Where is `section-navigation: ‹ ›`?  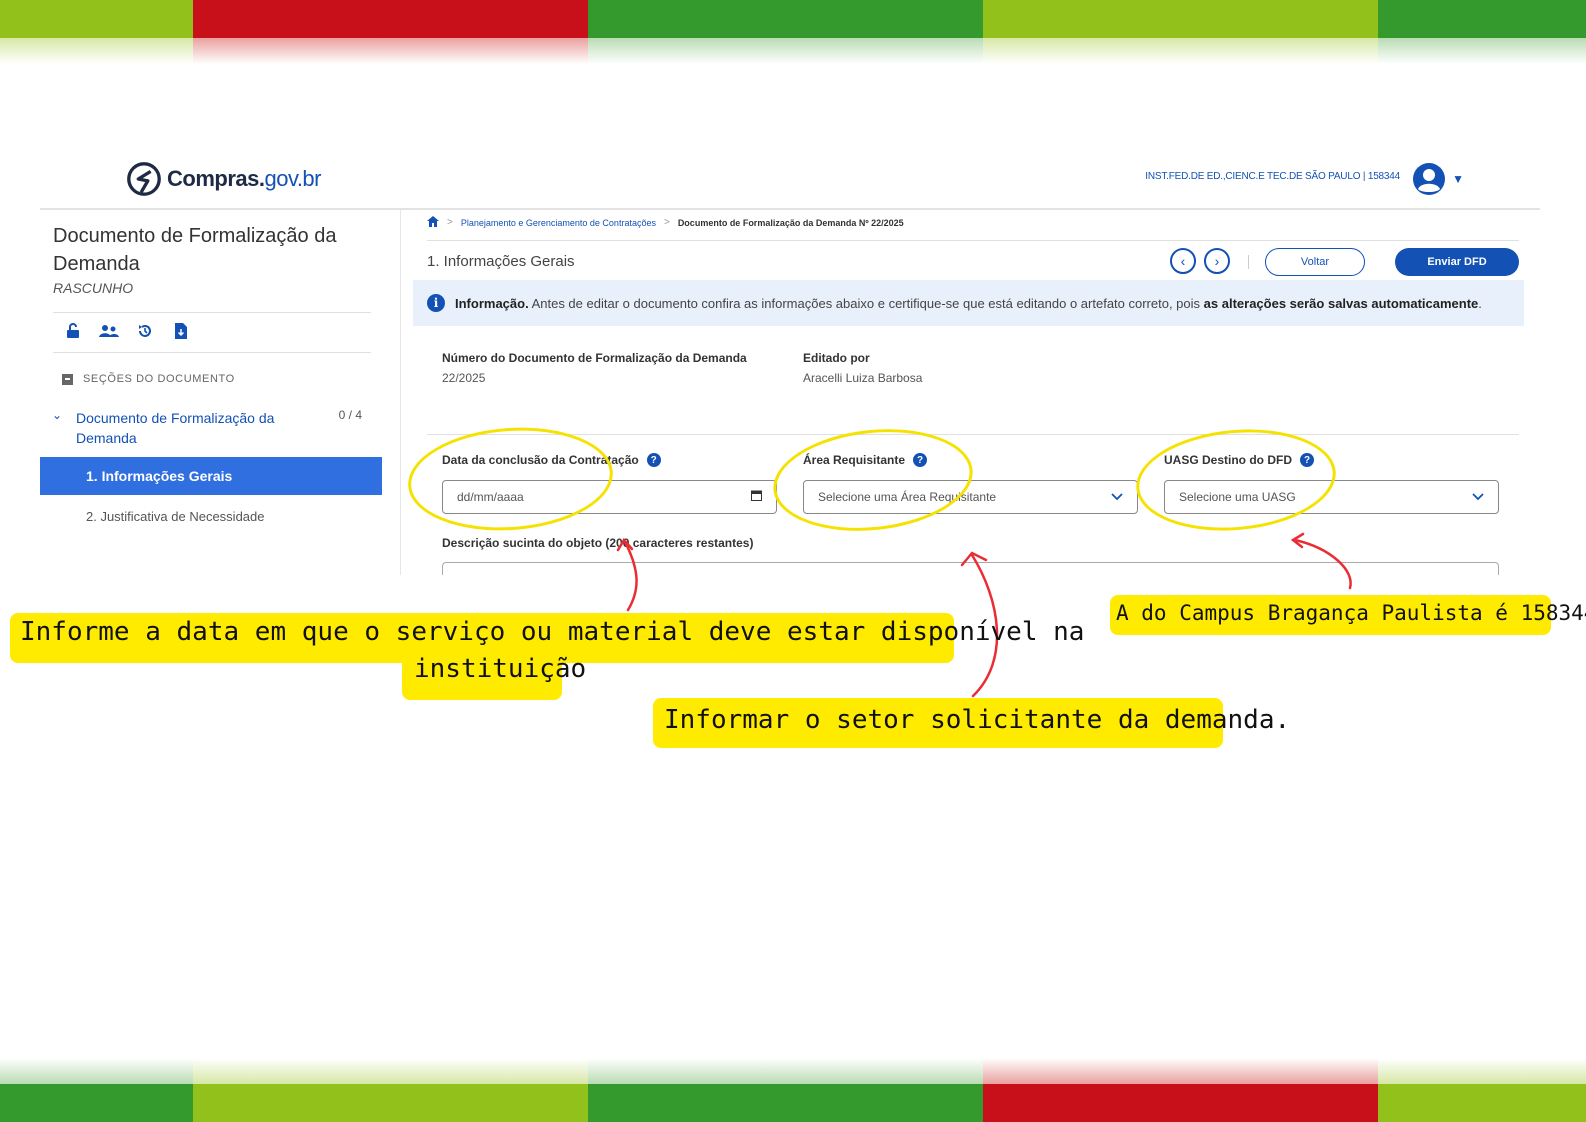 section-navigation: ‹ › is located at coordinates (1200, 261).